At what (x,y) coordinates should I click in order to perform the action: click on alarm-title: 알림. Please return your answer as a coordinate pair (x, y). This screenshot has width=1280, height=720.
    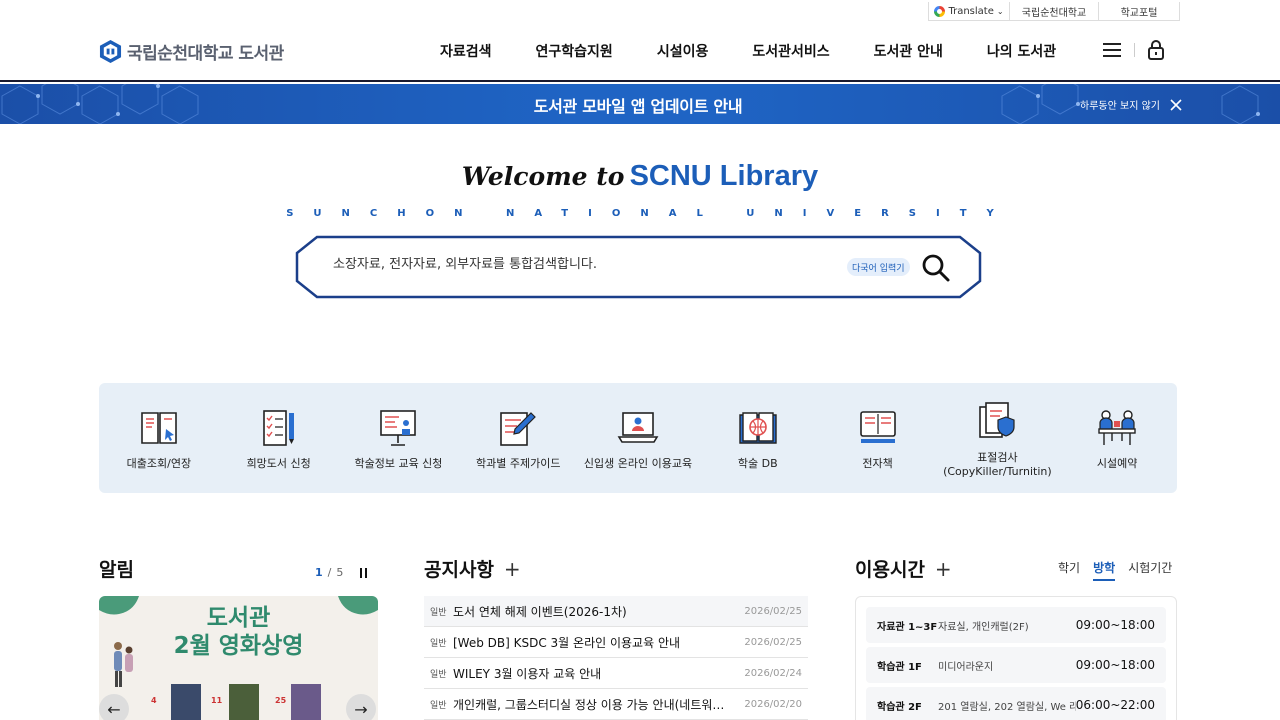
    Looking at the image, I should click on (116, 570).